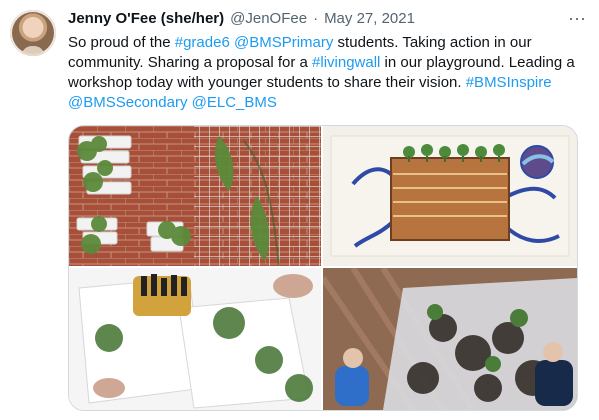 Image resolution: width=599 pixels, height=420 pixels. I want to click on mention-bmssecondary: @BMSSecondary, so click(127, 102).